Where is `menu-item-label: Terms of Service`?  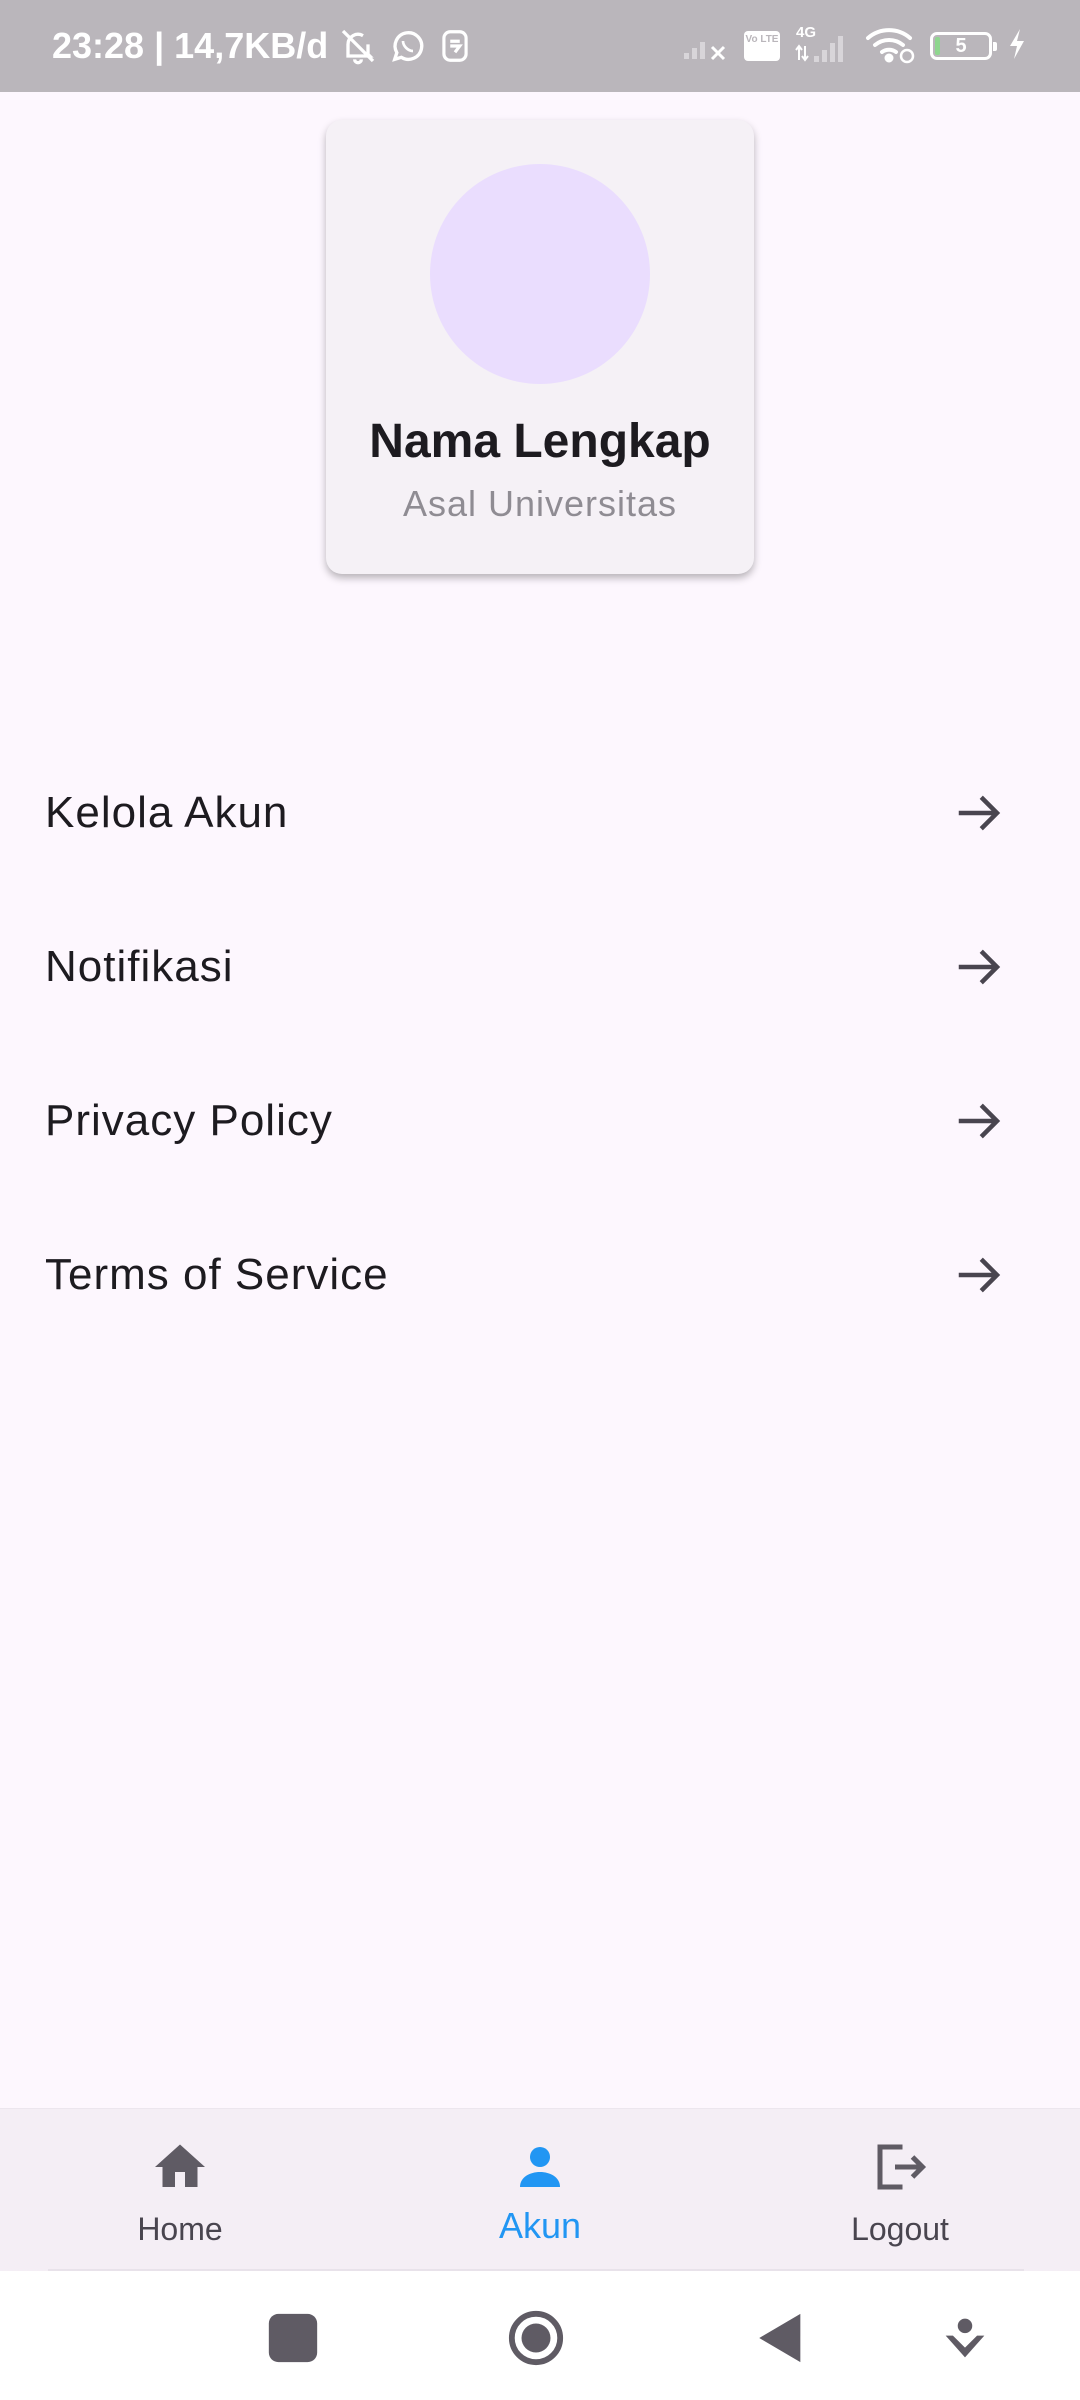
menu-item-label: Terms of Service is located at coordinates (217, 1274).